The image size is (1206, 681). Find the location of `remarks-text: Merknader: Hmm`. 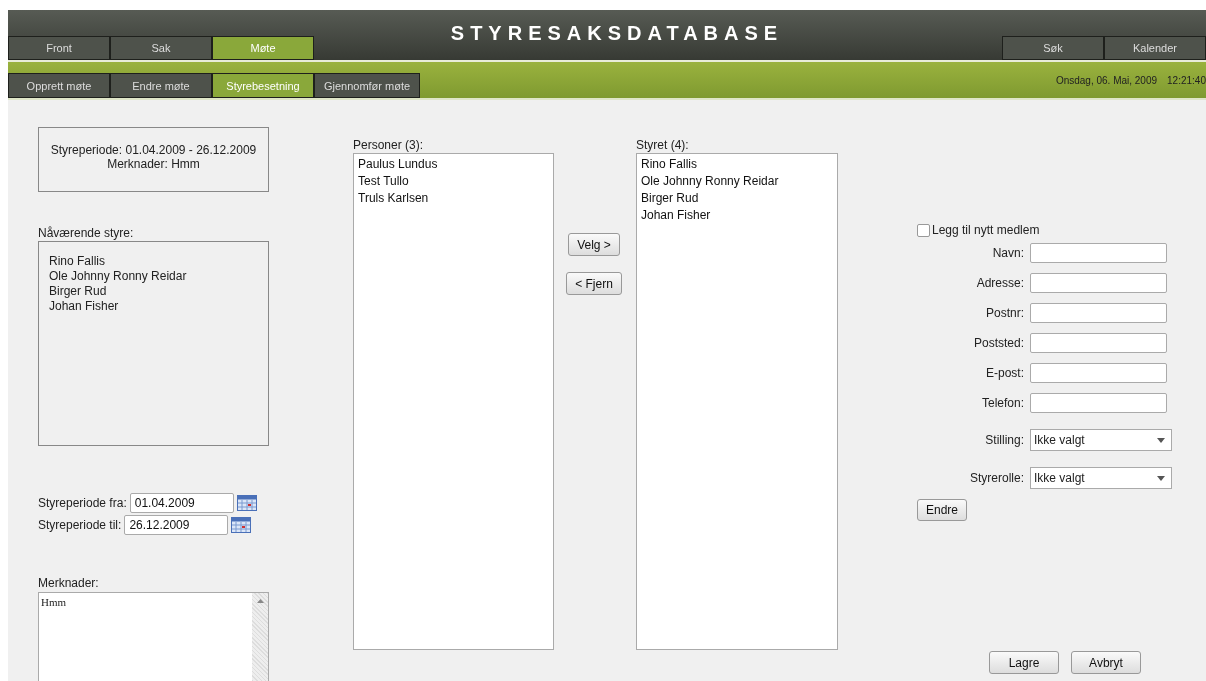

remarks-text: Merknader: Hmm is located at coordinates (153, 163).